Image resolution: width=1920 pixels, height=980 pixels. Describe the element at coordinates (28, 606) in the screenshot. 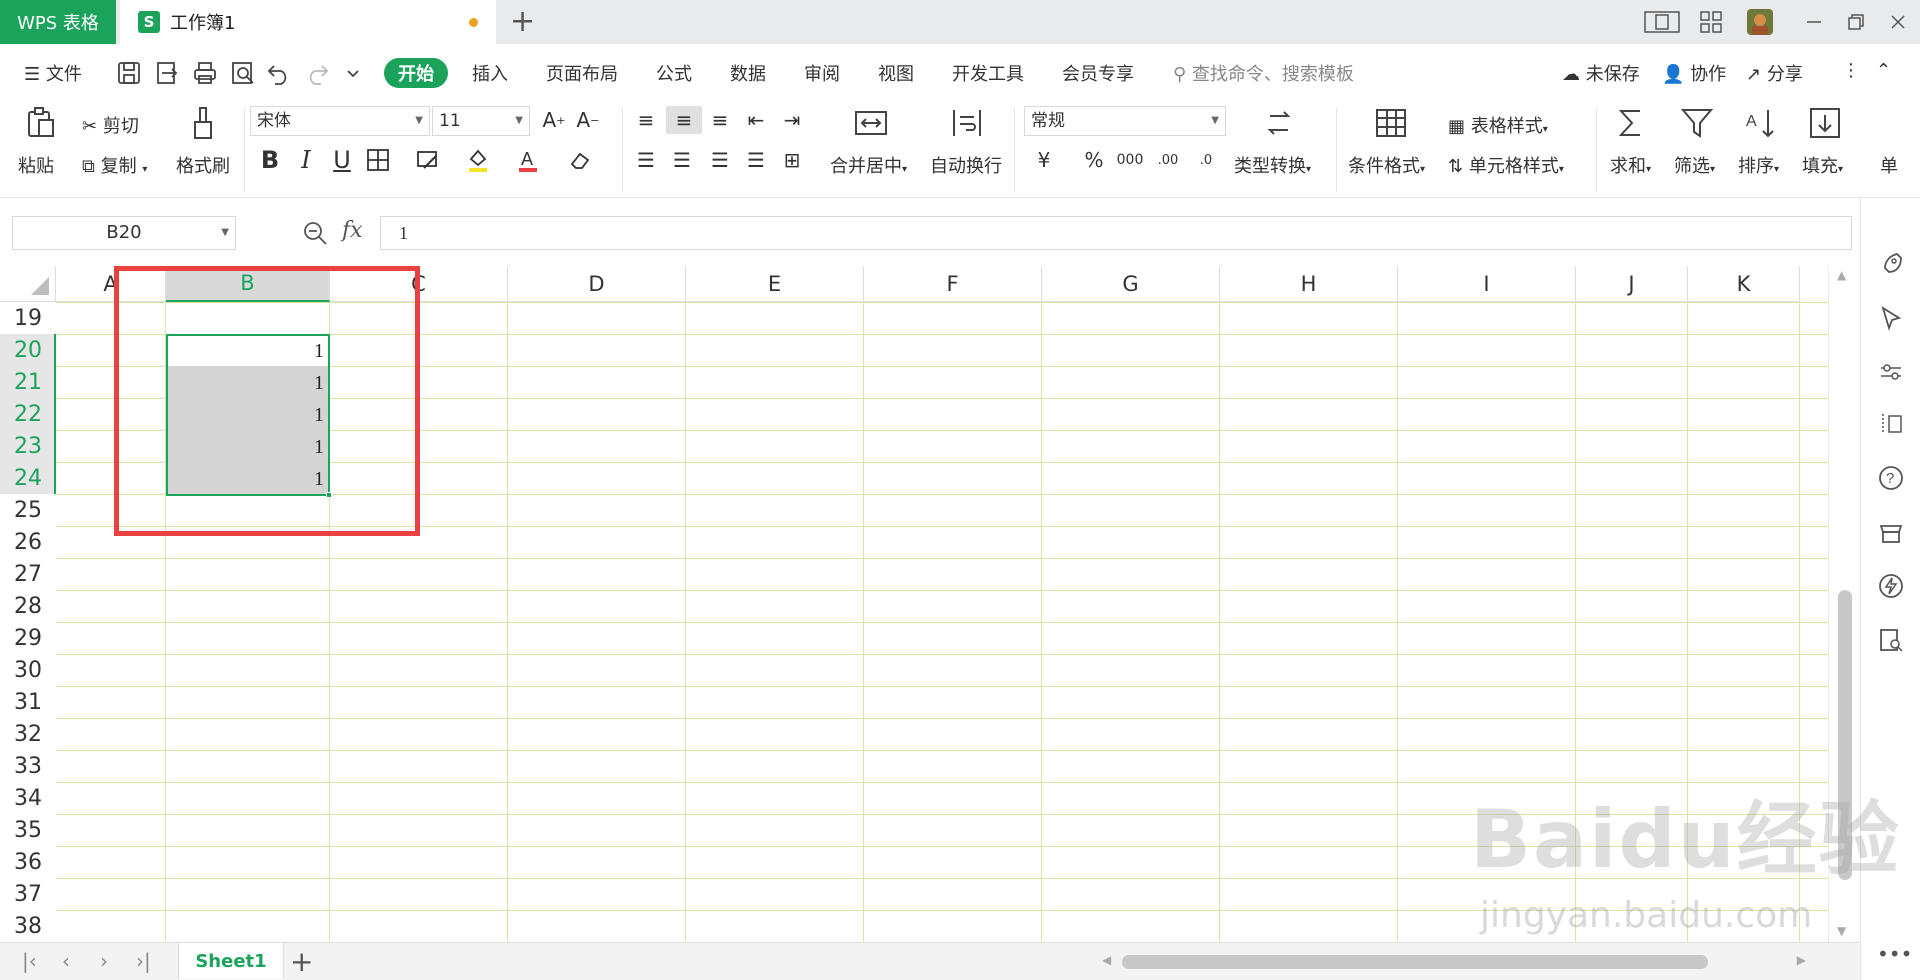

I see `row-header-28: 28` at that location.